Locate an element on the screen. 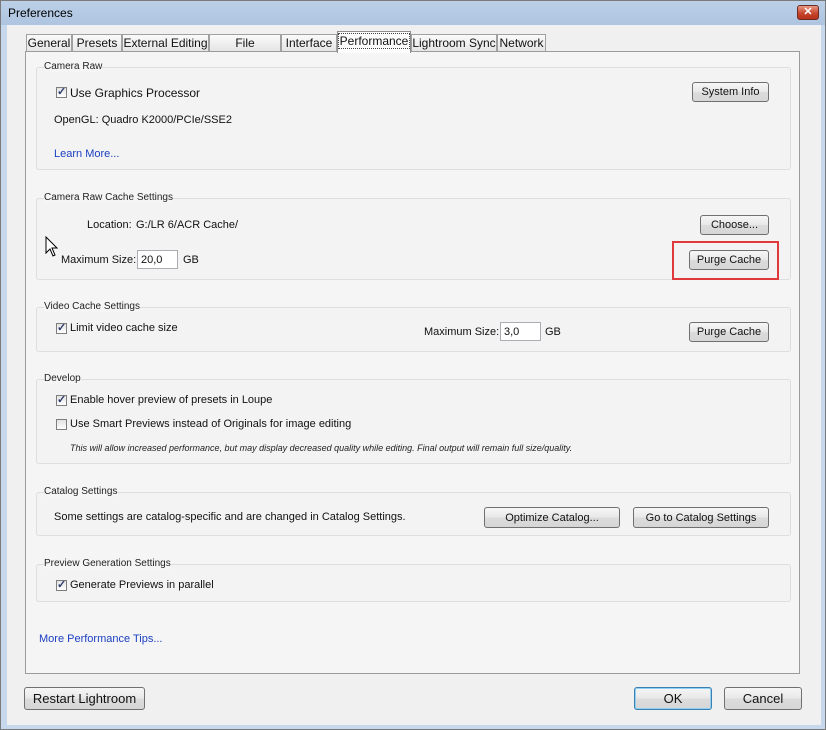 Image resolution: width=826 pixels, height=730 pixels. mouse-cursor-icon is located at coordinates (52, 246).